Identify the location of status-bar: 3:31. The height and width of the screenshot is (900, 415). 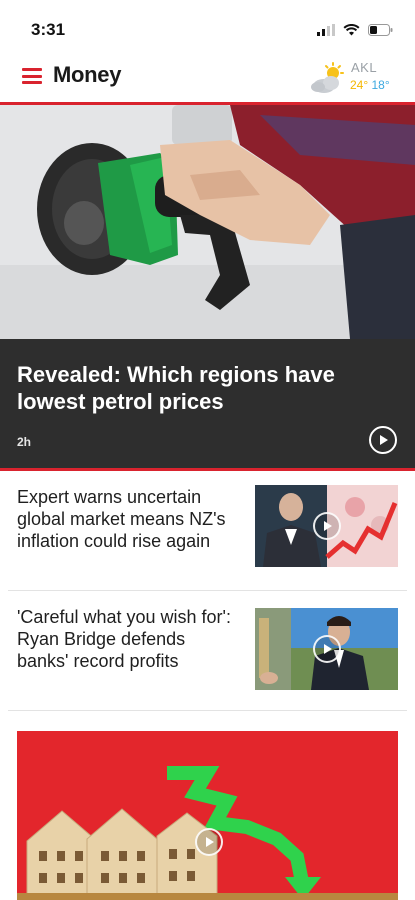
(207, 28).